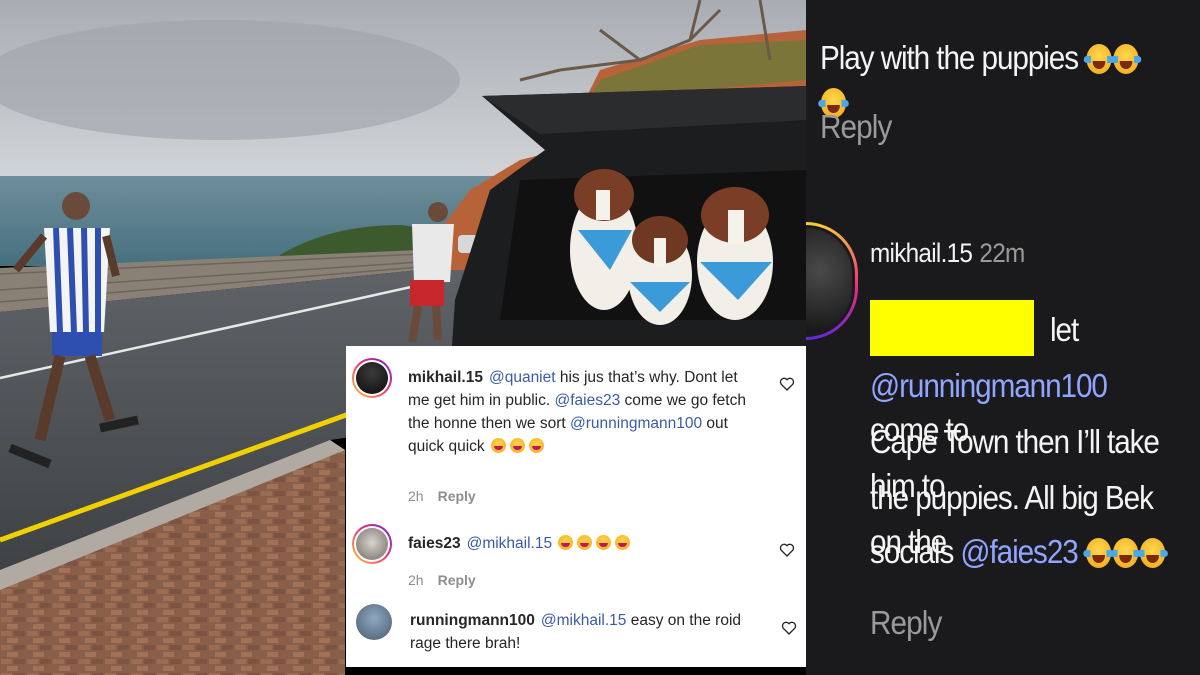  What do you see at coordinates (472, 620) in the screenshot?
I see `comment-username: runningmann100` at bounding box center [472, 620].